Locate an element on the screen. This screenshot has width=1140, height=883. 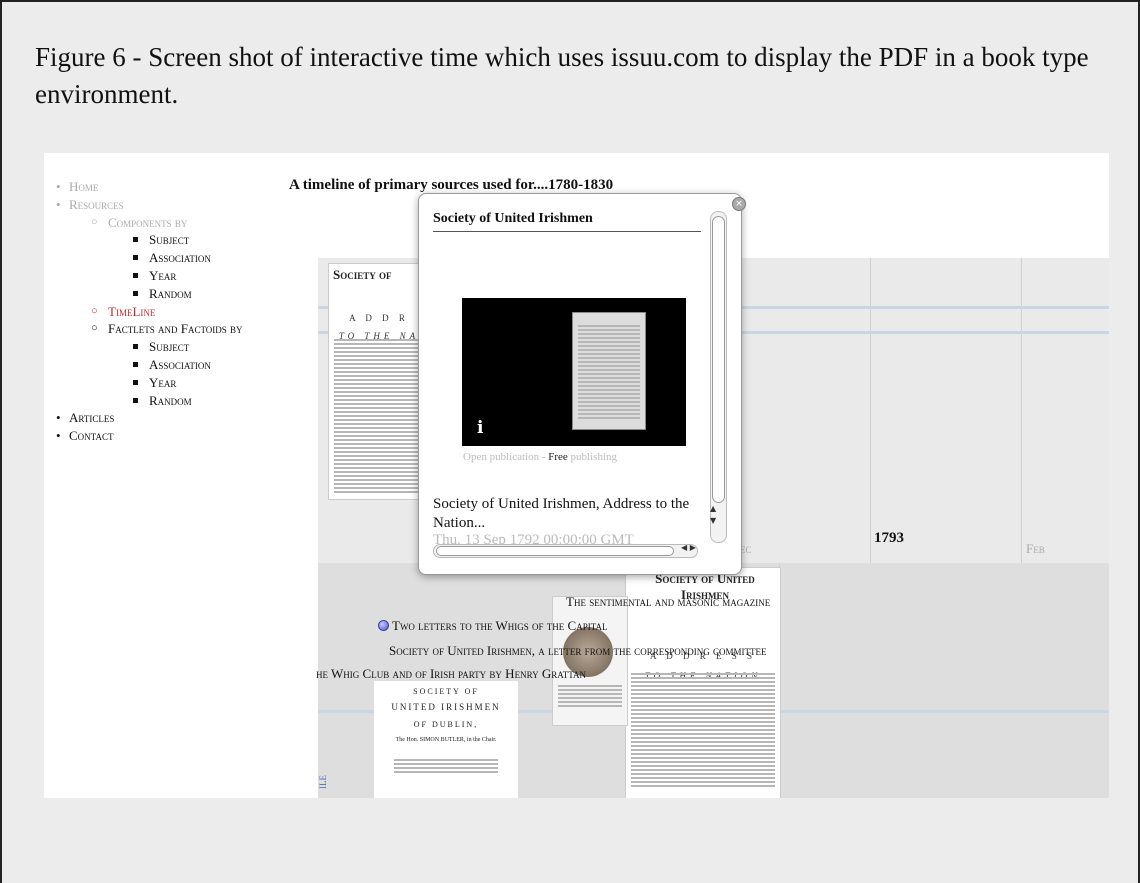
nav-factlets-subject: Subject is located at coordinates (149, 347).